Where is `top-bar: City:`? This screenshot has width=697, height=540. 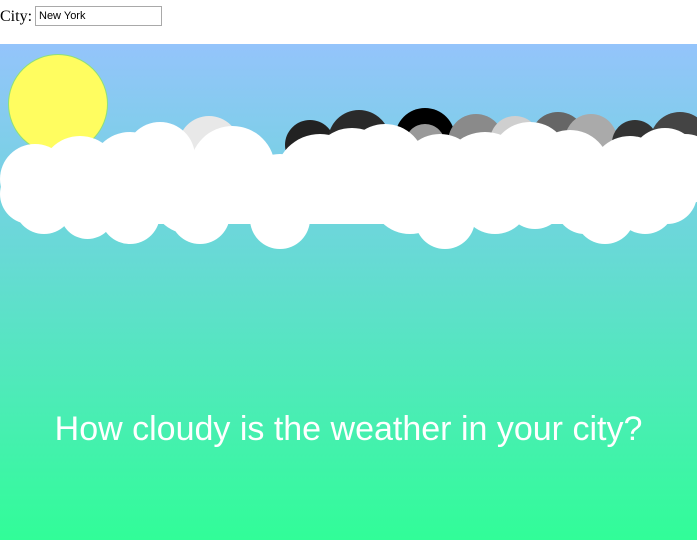 top-bar: City: is located at coordinates (348, 22).